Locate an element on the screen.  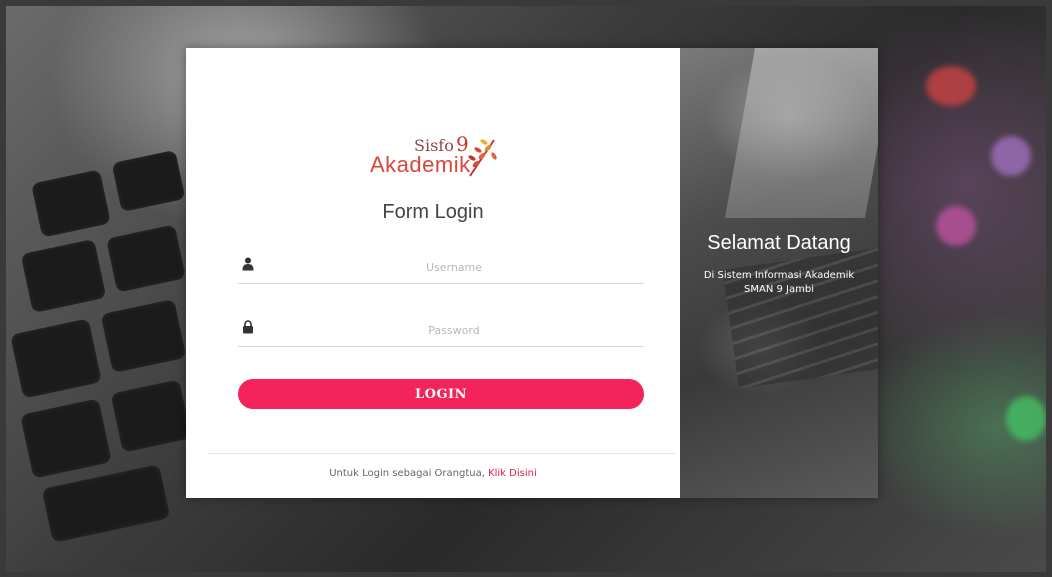
form-title: Form Login is located at coordinates (433, 212).